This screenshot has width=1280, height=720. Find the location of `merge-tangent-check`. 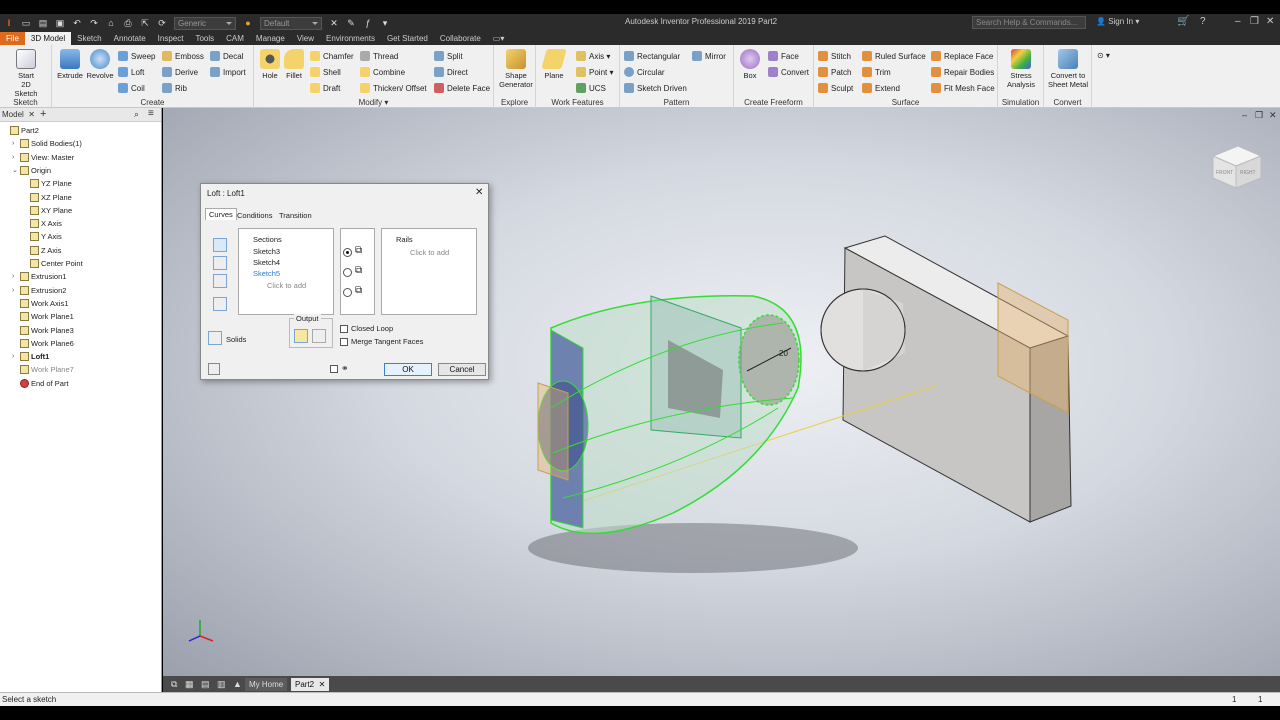

merge-tangent-check is located at coordinates (344, 342).